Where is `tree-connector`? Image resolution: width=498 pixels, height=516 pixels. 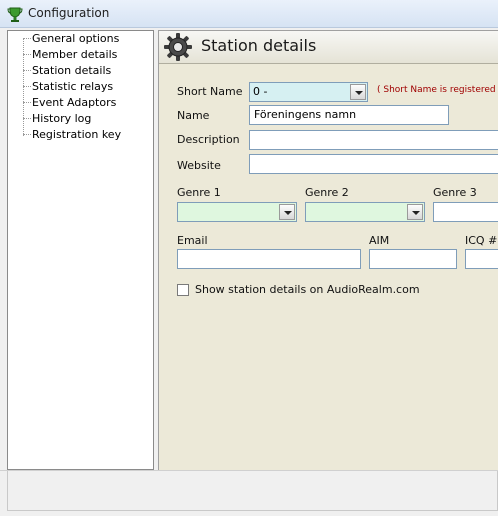
tree-connector is located at coordinates (23, 87).